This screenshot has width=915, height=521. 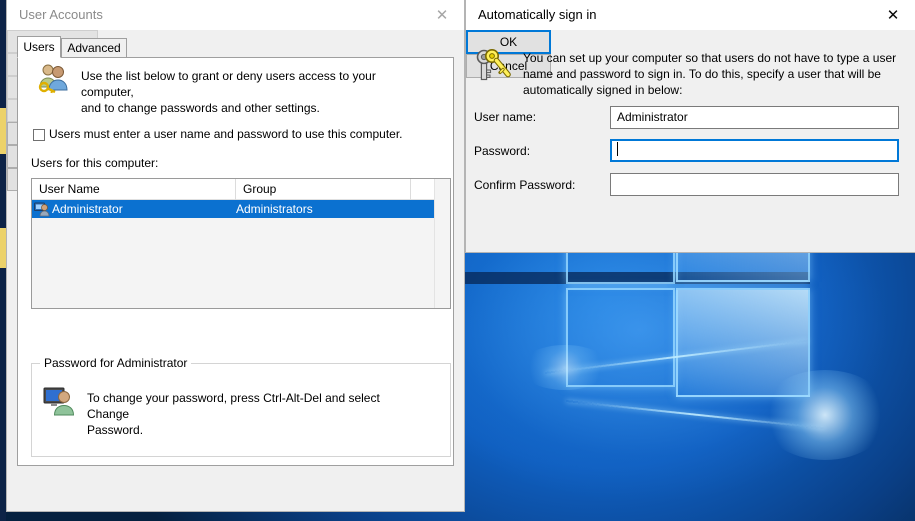 What do you see at coordinates (59, 401) in the screenshot?
I see `monitor-user-icon` at bounding box center [59, 401].